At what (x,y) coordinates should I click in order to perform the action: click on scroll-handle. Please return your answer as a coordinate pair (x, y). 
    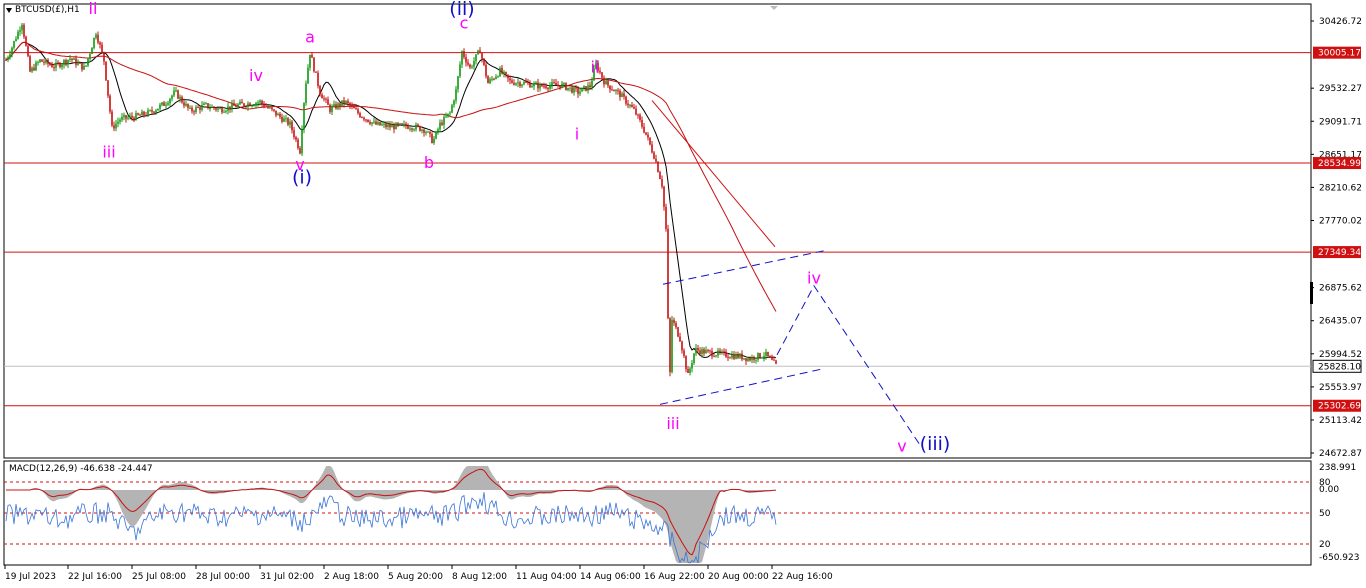
    Looking at the image, I should click on (1311, 293).